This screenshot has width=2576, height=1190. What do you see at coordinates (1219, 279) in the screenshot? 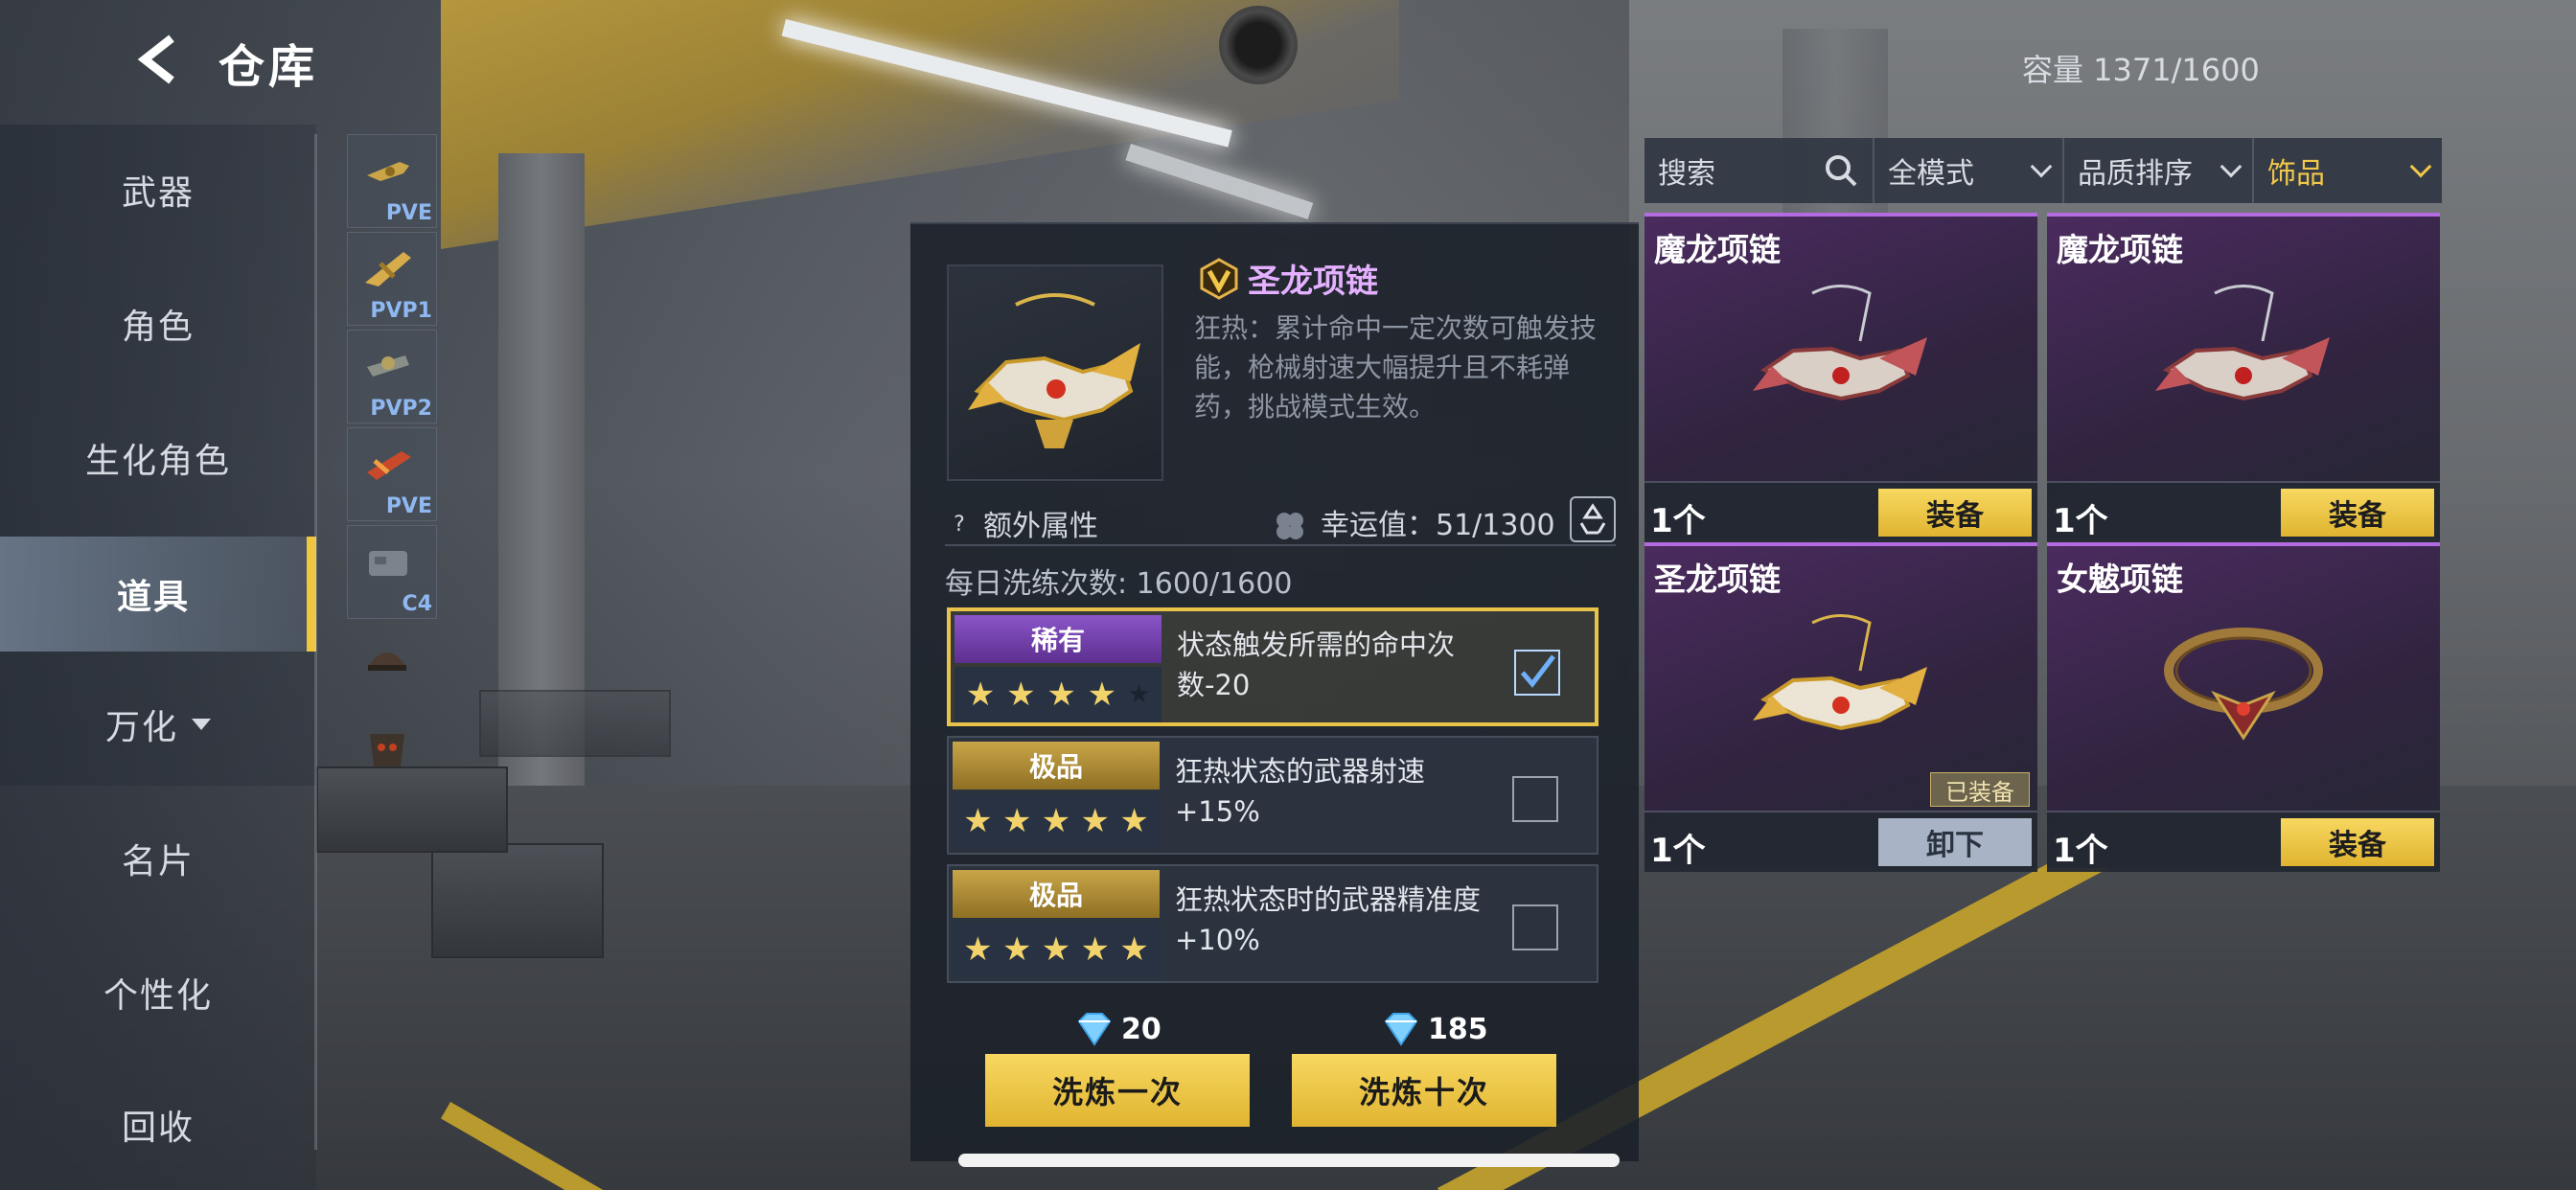
I see `v-rank-icon` at bounding box center [1219, 279].